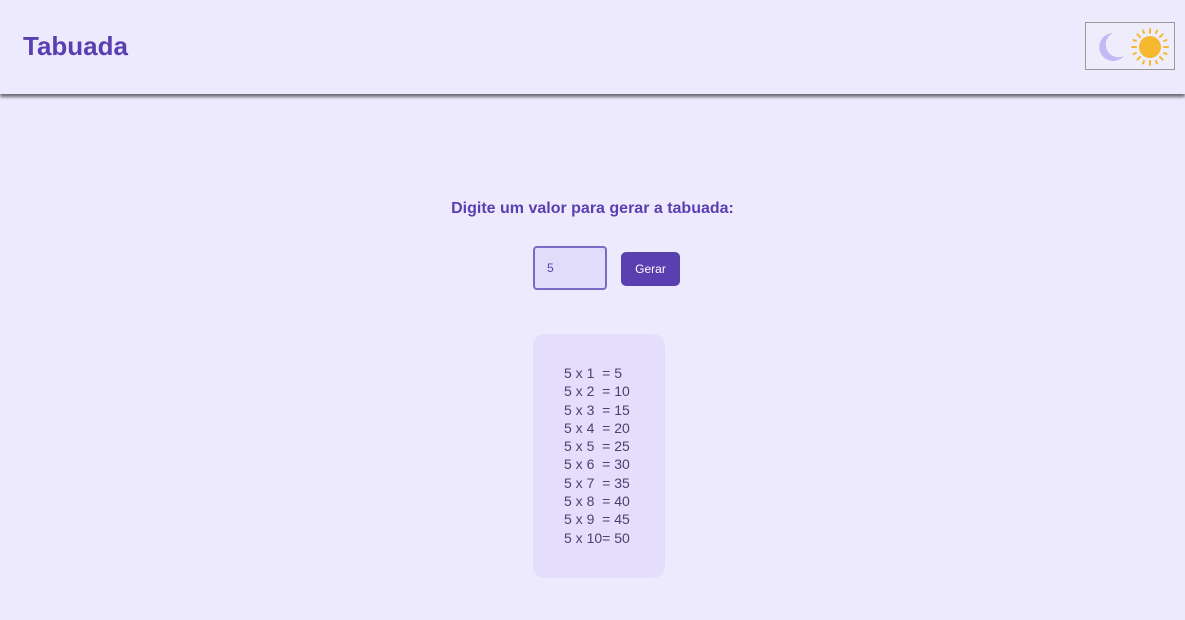 The image size is (1185, 620). Describe the element at coordinates (1150, 47) in the screenshot. I see `sun-icon` at that location.